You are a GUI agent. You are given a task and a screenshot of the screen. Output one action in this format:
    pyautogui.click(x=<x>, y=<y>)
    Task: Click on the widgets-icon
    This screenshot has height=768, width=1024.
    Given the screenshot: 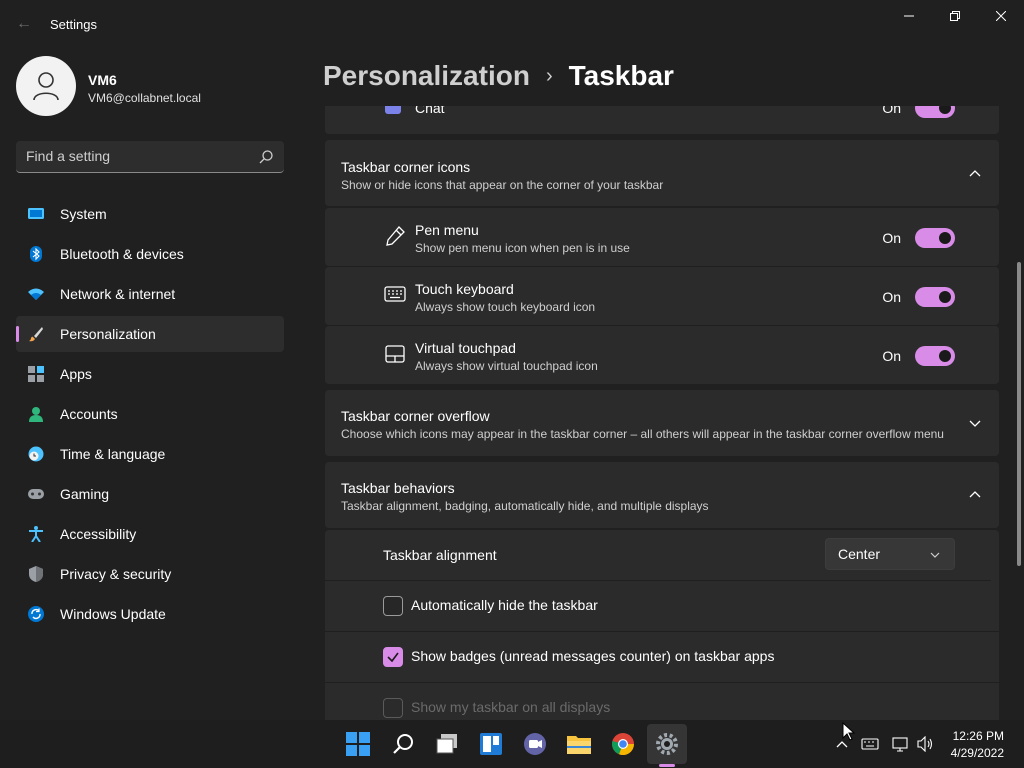 What is the action you would take?
    pyautogui.click(x=491, y=744)
    